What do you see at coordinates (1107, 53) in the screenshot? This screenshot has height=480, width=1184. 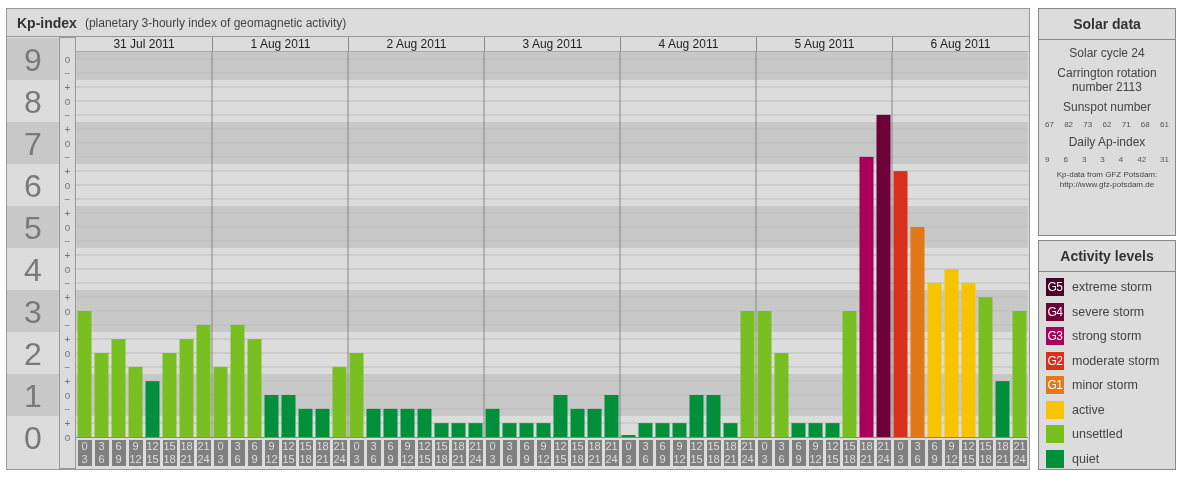 I see `solar-cycle: Solar cycle 24` at bounding box center [1107, 53].